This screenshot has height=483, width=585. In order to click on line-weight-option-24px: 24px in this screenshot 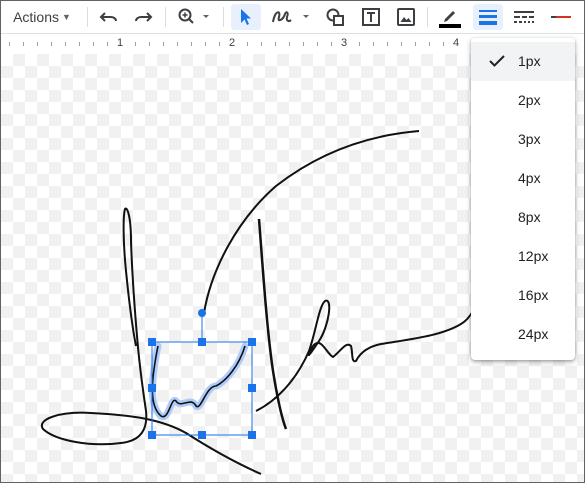, I will do `click(523, 333)`.